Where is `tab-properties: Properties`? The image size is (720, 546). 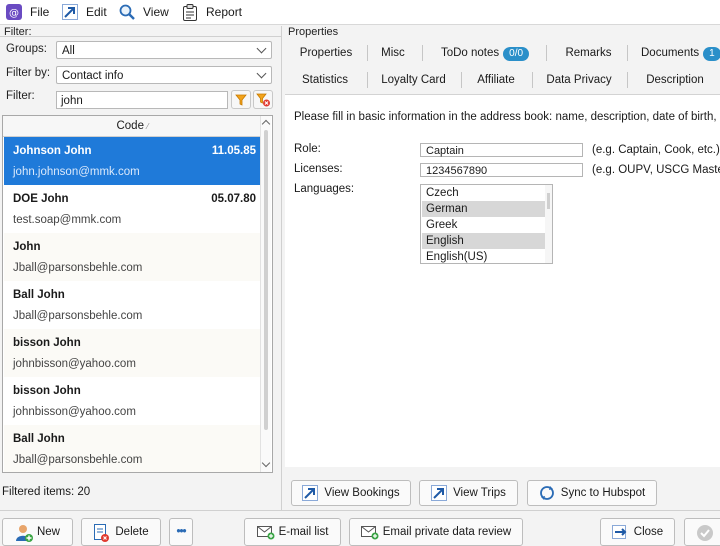
tab-properties: Properties is located at coordinates (326, 53).